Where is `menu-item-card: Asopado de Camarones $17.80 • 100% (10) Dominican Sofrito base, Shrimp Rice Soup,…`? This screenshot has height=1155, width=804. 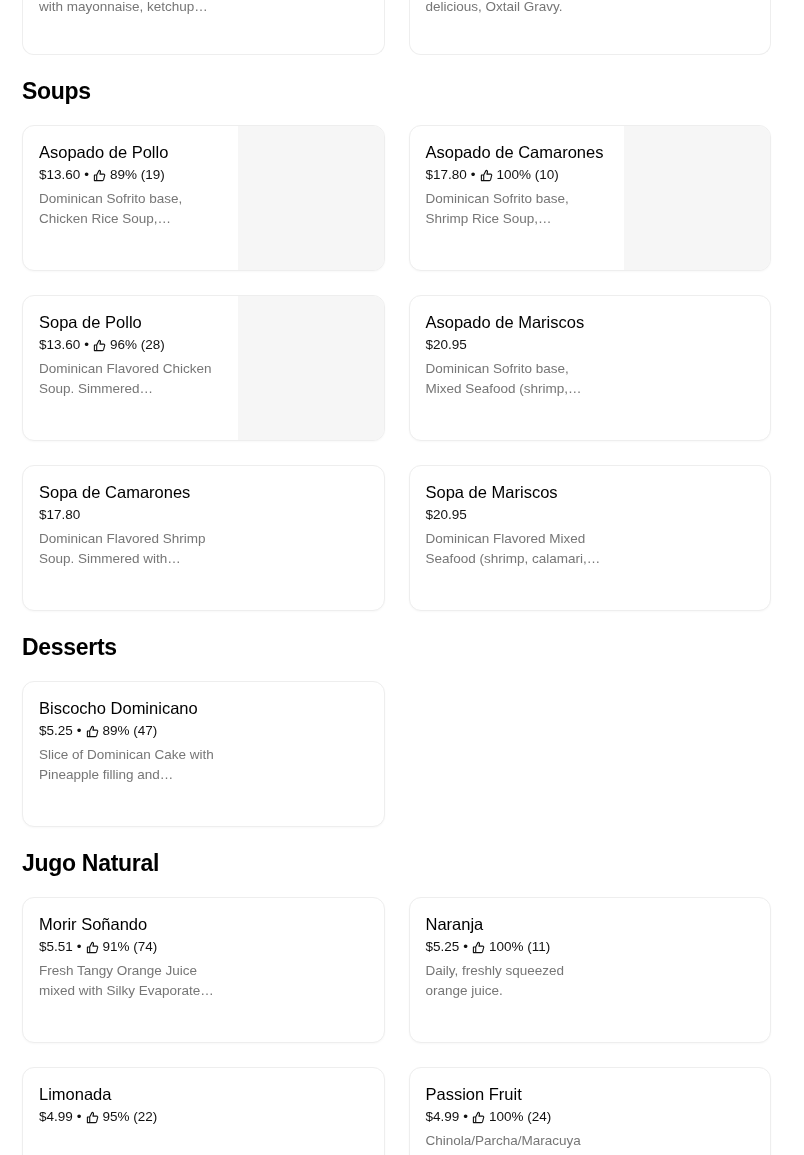 menu-item-card: Asopado de Camarones $17.80 • 100% (10) Dominican Sofrito base, Shrimp Rice Soup,… is located at coordinates (589, 198).